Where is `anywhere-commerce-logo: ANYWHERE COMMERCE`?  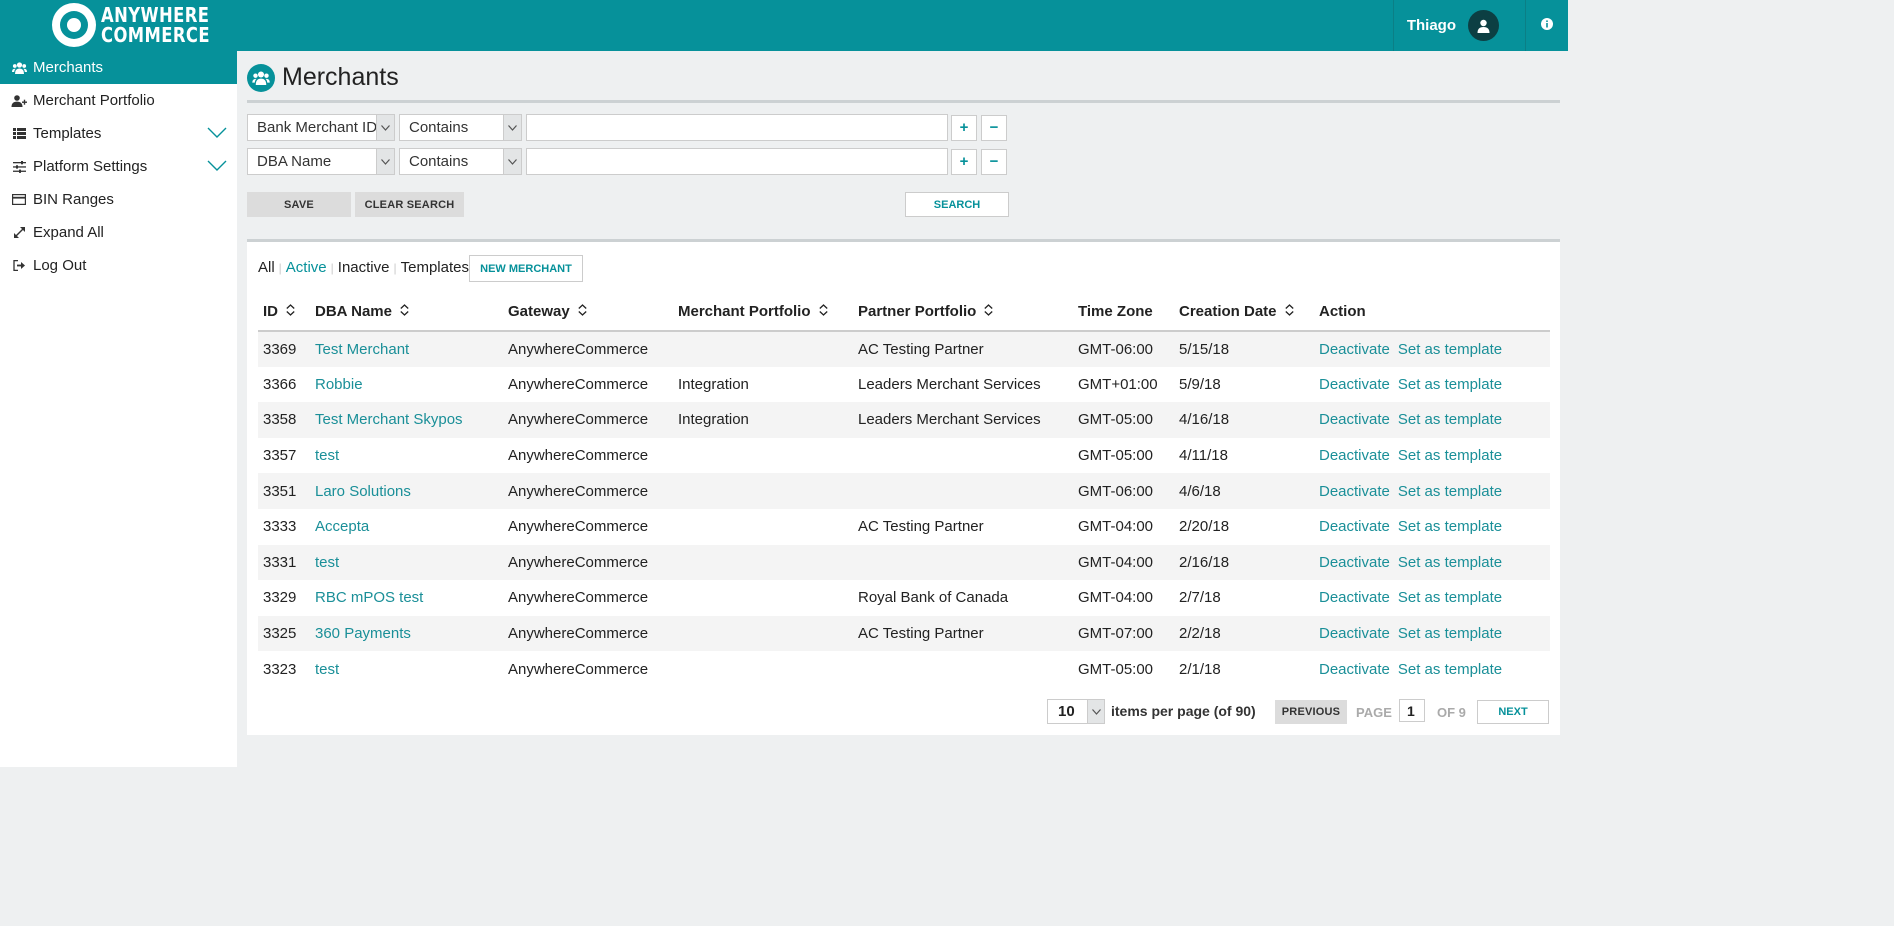
anywhere-commerce-logo: ANYWHERE COMMERCE is located at coordinates (143, 25).